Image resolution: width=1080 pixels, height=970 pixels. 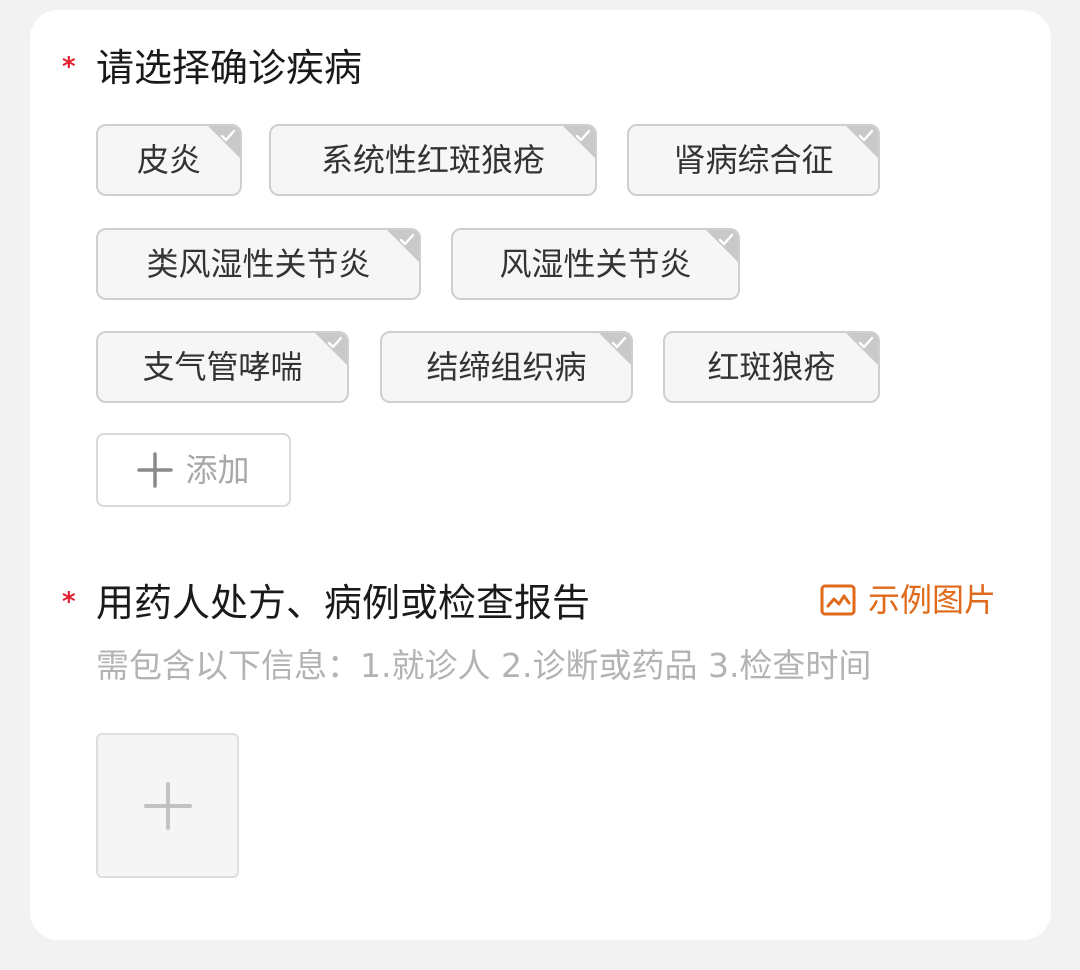 I want to click on disease-tag: 皮炎, so click(x=169, y=160).